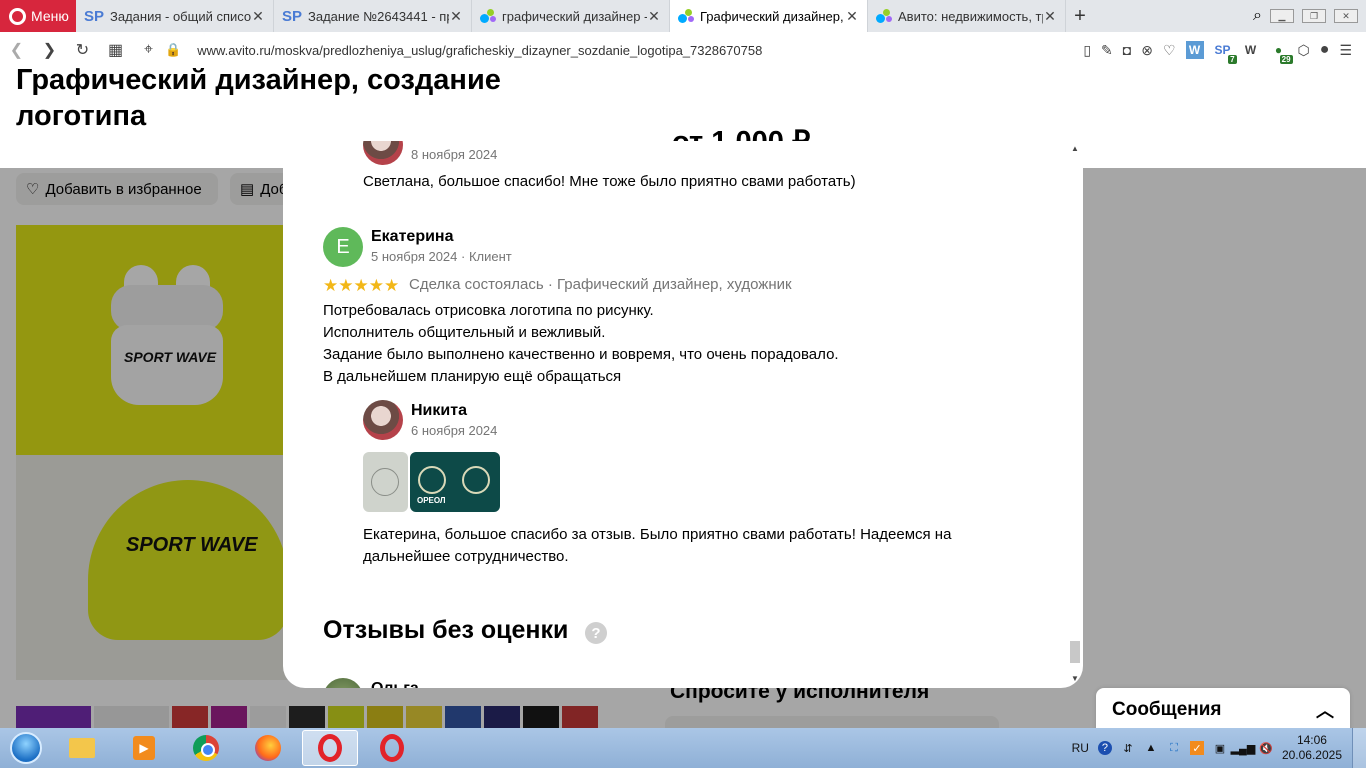 Image resolution: width=1366 pixels, height=768 pixels. What do you see at coordinates (455, 482) in the screenshot?
I see `attachment-logo: ОРЕОЛ` at bounding box center [455, 482].